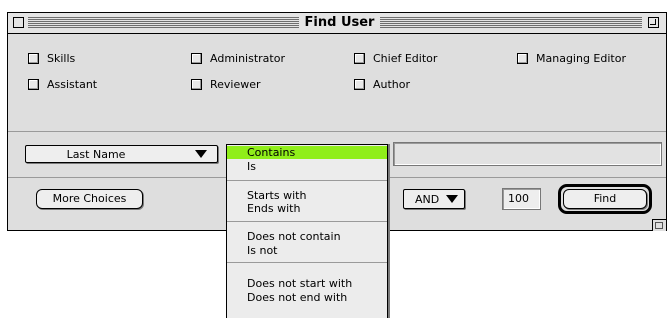  I want to click on resize-handle, so click(659, 225).